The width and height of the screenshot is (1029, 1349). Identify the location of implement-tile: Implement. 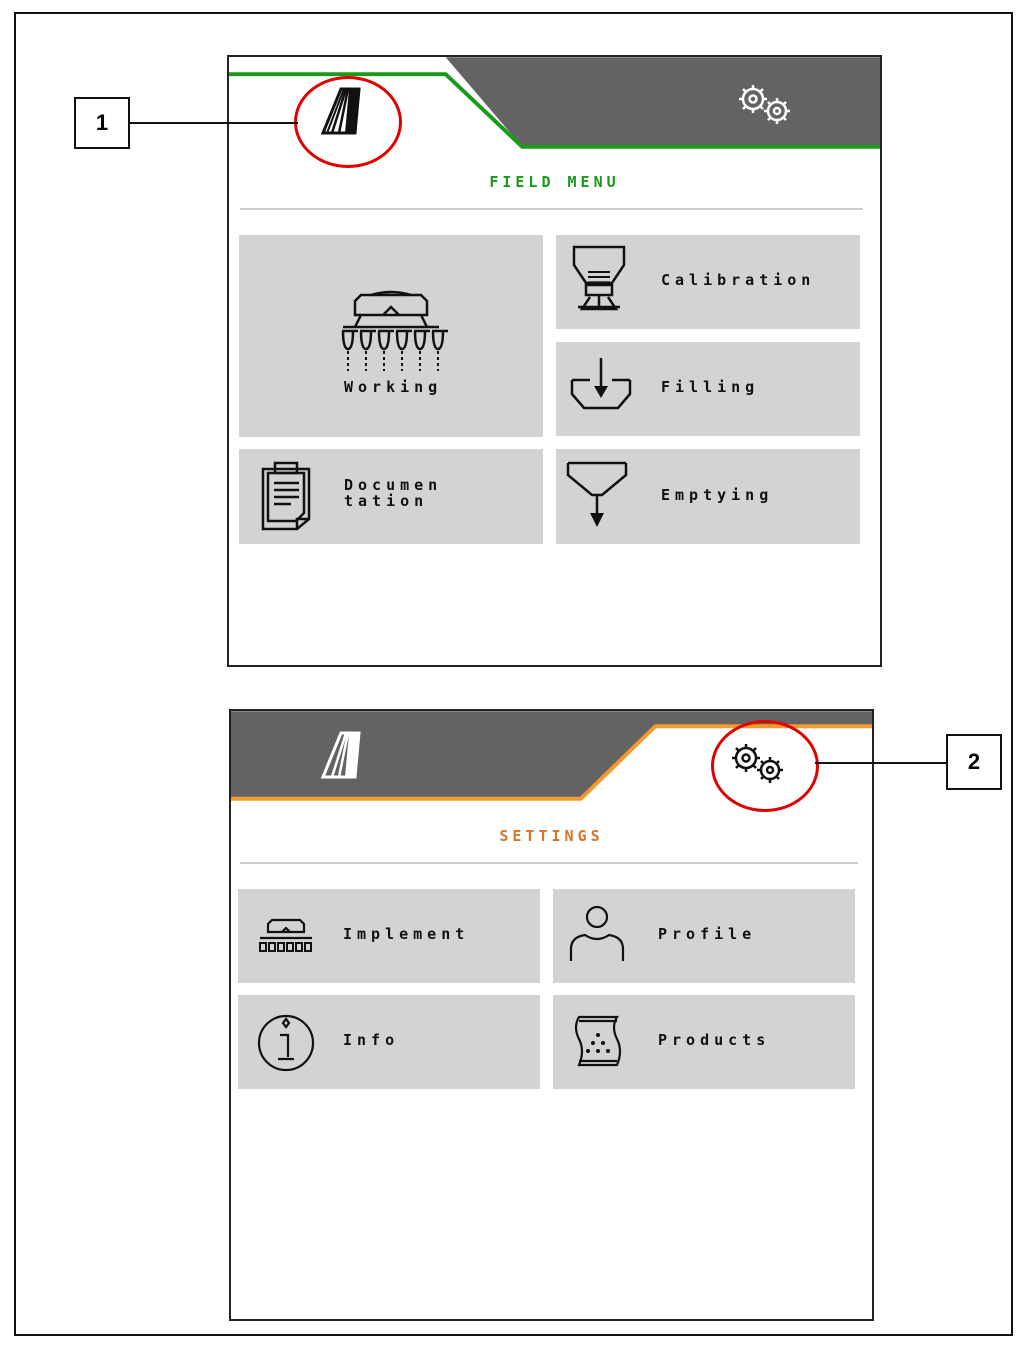
(389, 936).